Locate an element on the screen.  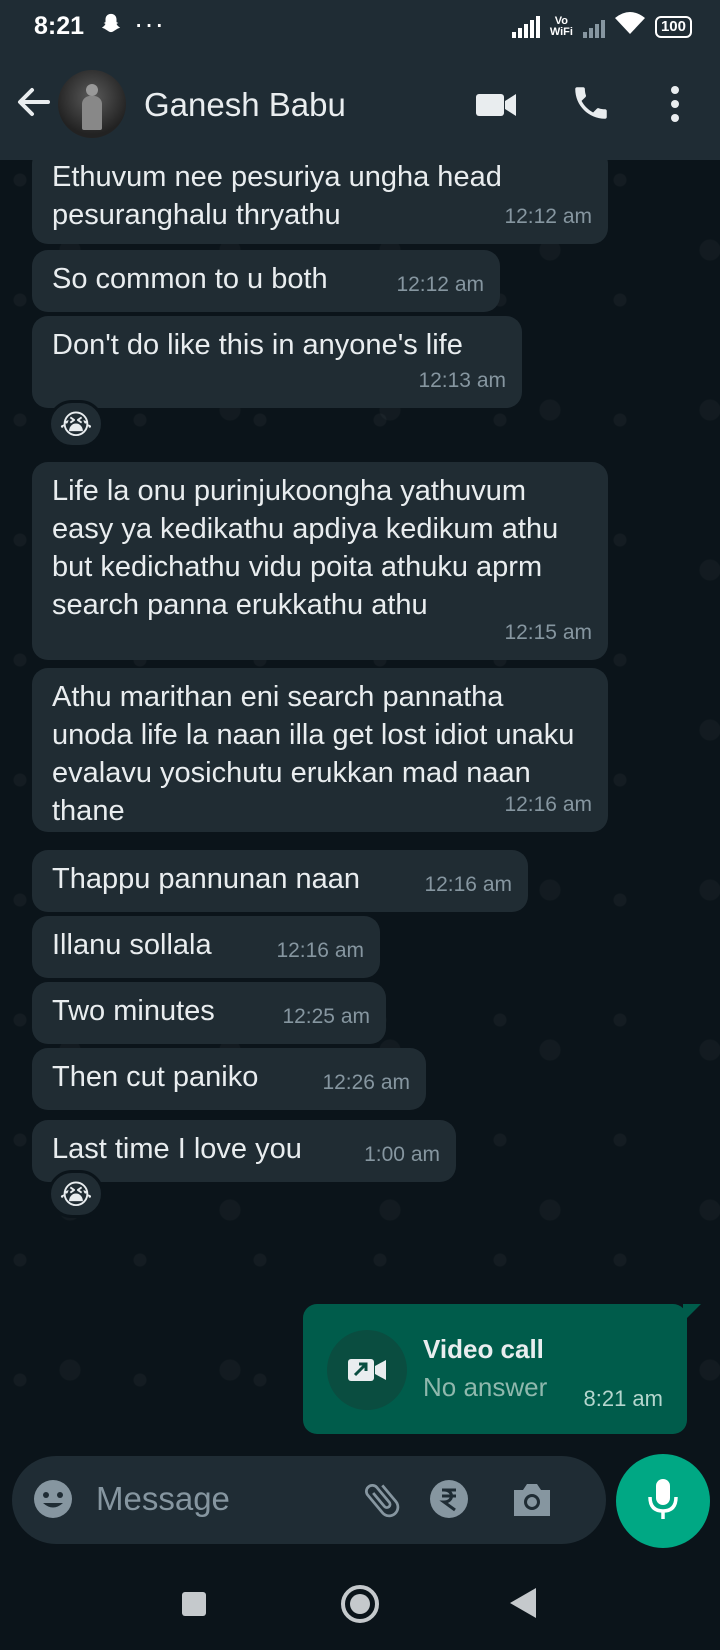
contact-avatar is located at coordinates (92, 104).